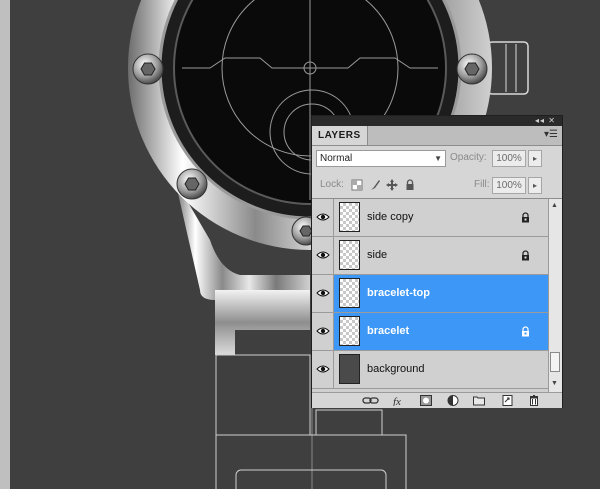  I want to click on adjustment-layer-icon, so click(453, 400).